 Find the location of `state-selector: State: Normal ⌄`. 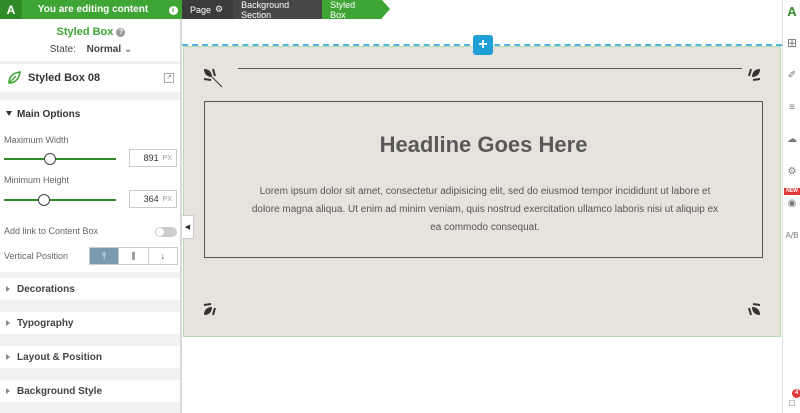

state-selector: State: Normal ⌄ is located at coordinates (91, 49).